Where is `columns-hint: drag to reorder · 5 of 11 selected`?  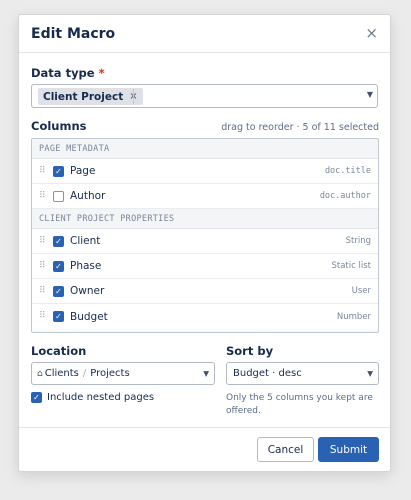
columns-hint: drag to reorder · 5 of 11 selected is located at coordinates (300, 127).